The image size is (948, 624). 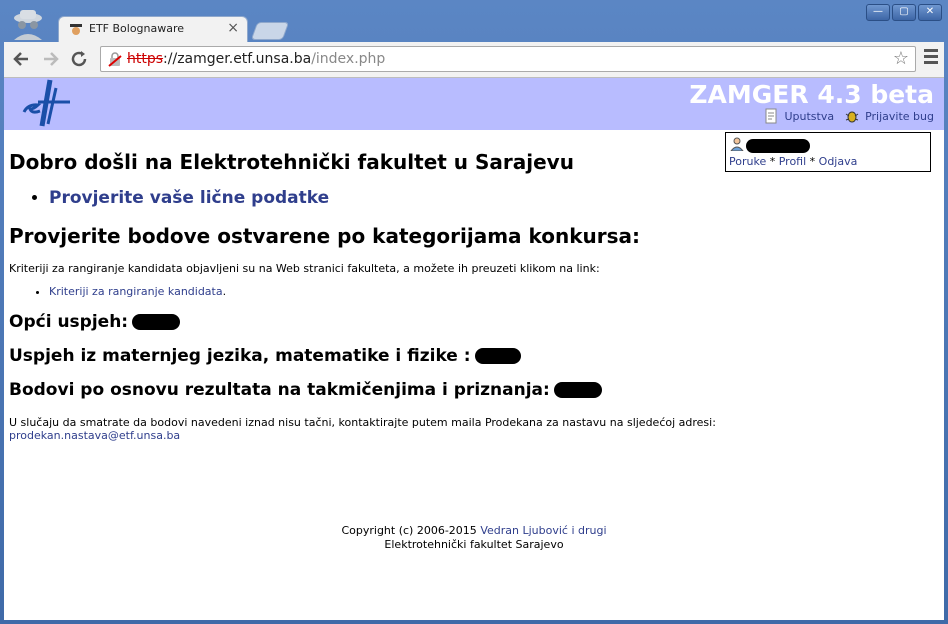 I want to click on general-success-row: Opći uspjeh:, so click(x=459, y=322).